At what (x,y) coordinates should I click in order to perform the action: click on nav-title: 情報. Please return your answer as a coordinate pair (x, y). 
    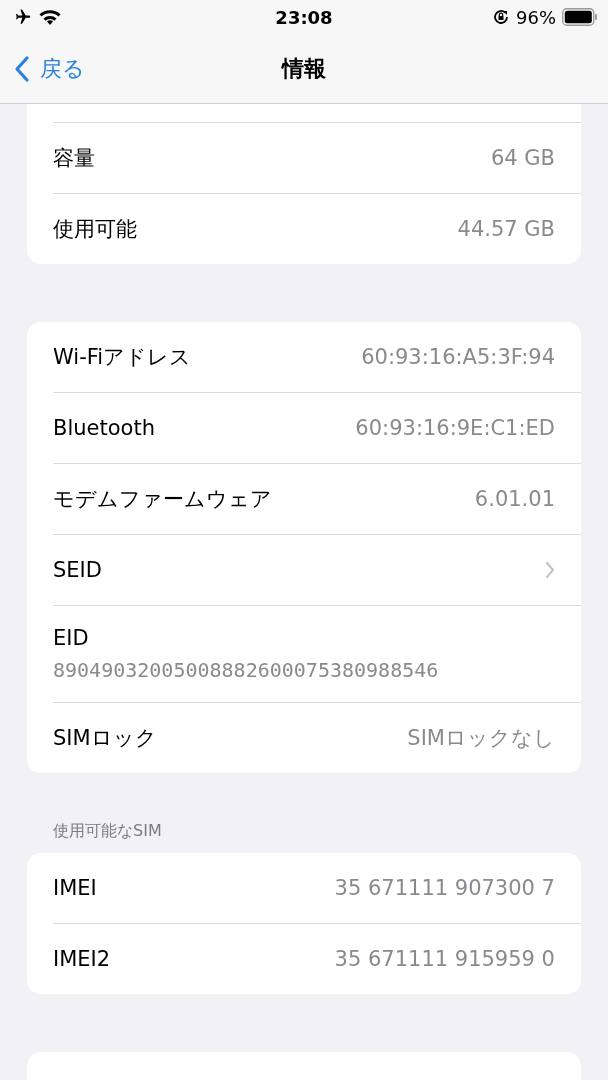
    Looking at the image, I should click on (304, 68).